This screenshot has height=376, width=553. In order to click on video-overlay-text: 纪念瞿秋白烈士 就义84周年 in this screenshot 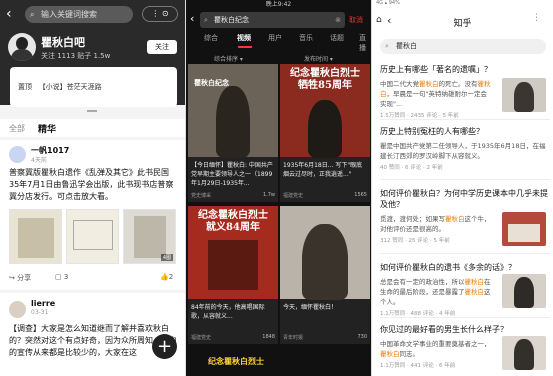, I will do `click(233, 221)`.